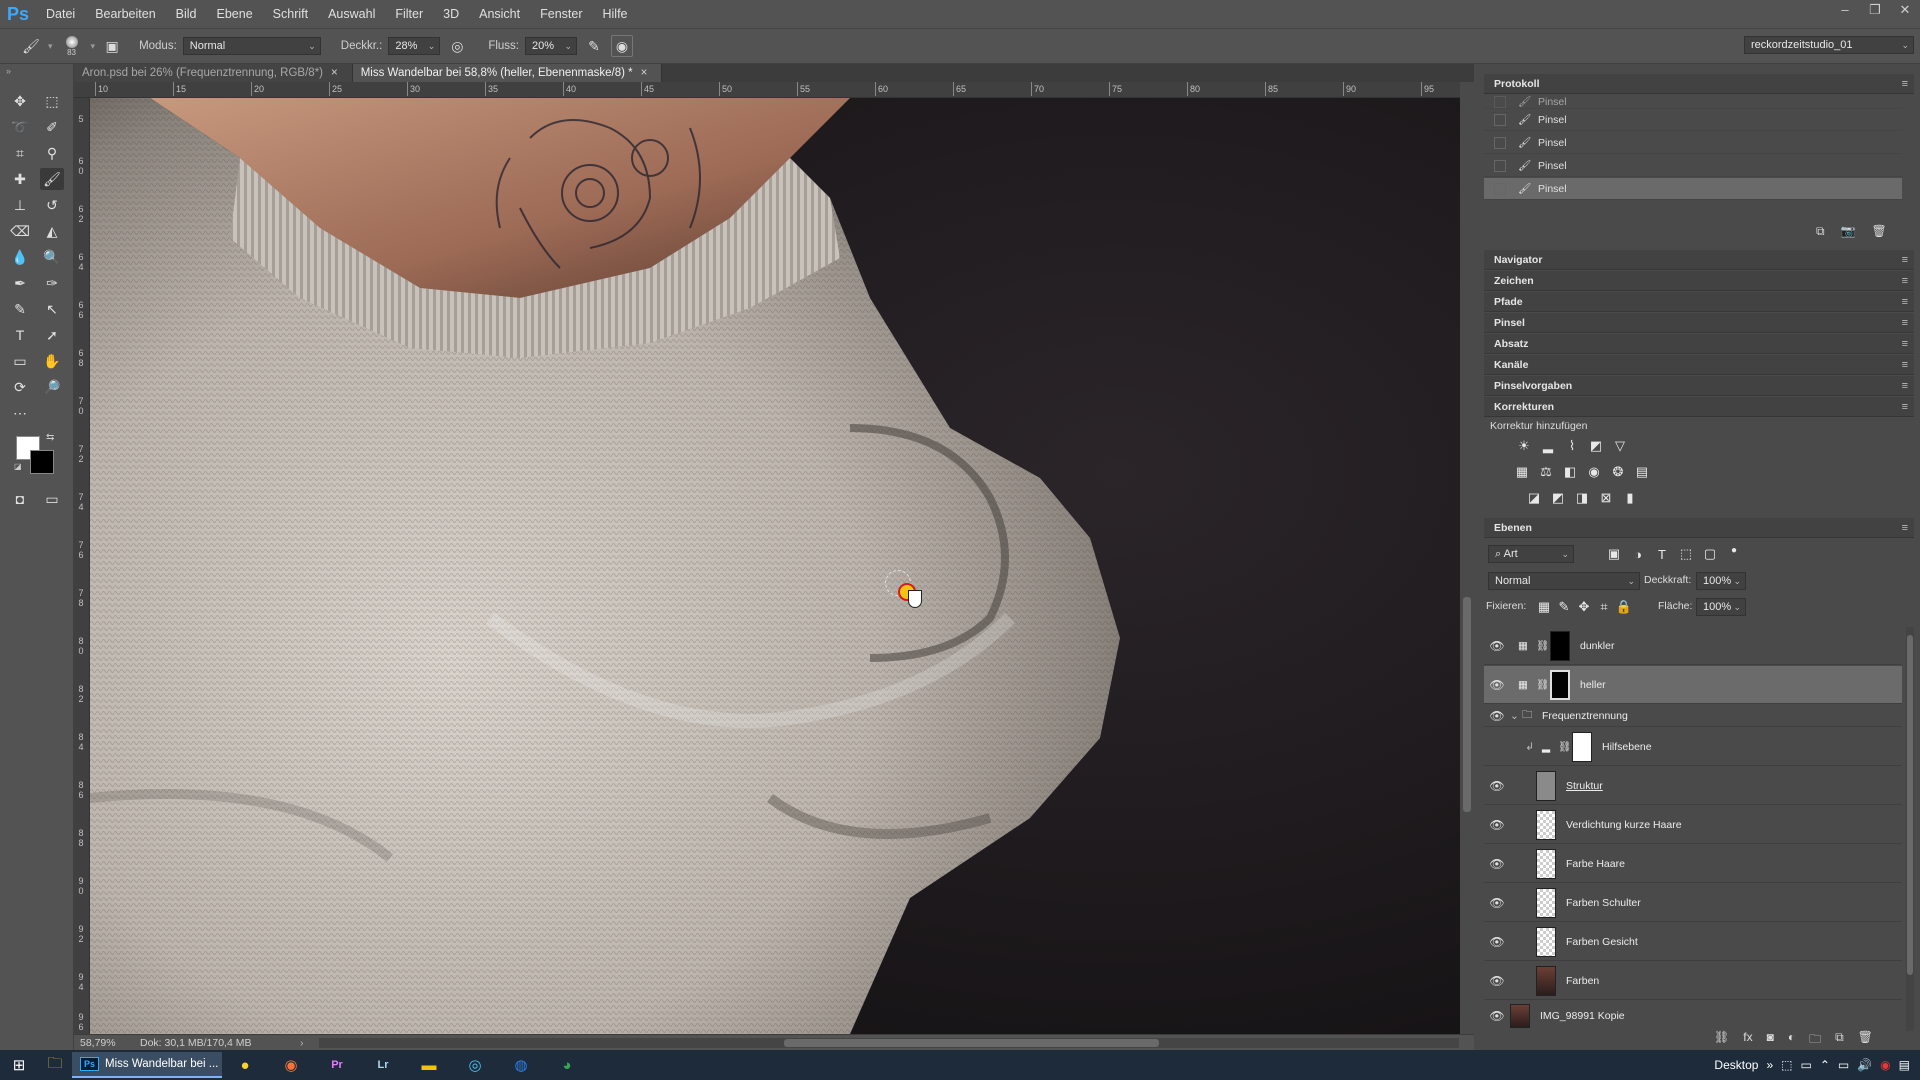 This screenshot has width=1920, height=1080. What do you see at coordinates (1710, 554) in the screenshot?
I see `filter-smart-object-icon: ▢` at bounding box center [1710, 554].